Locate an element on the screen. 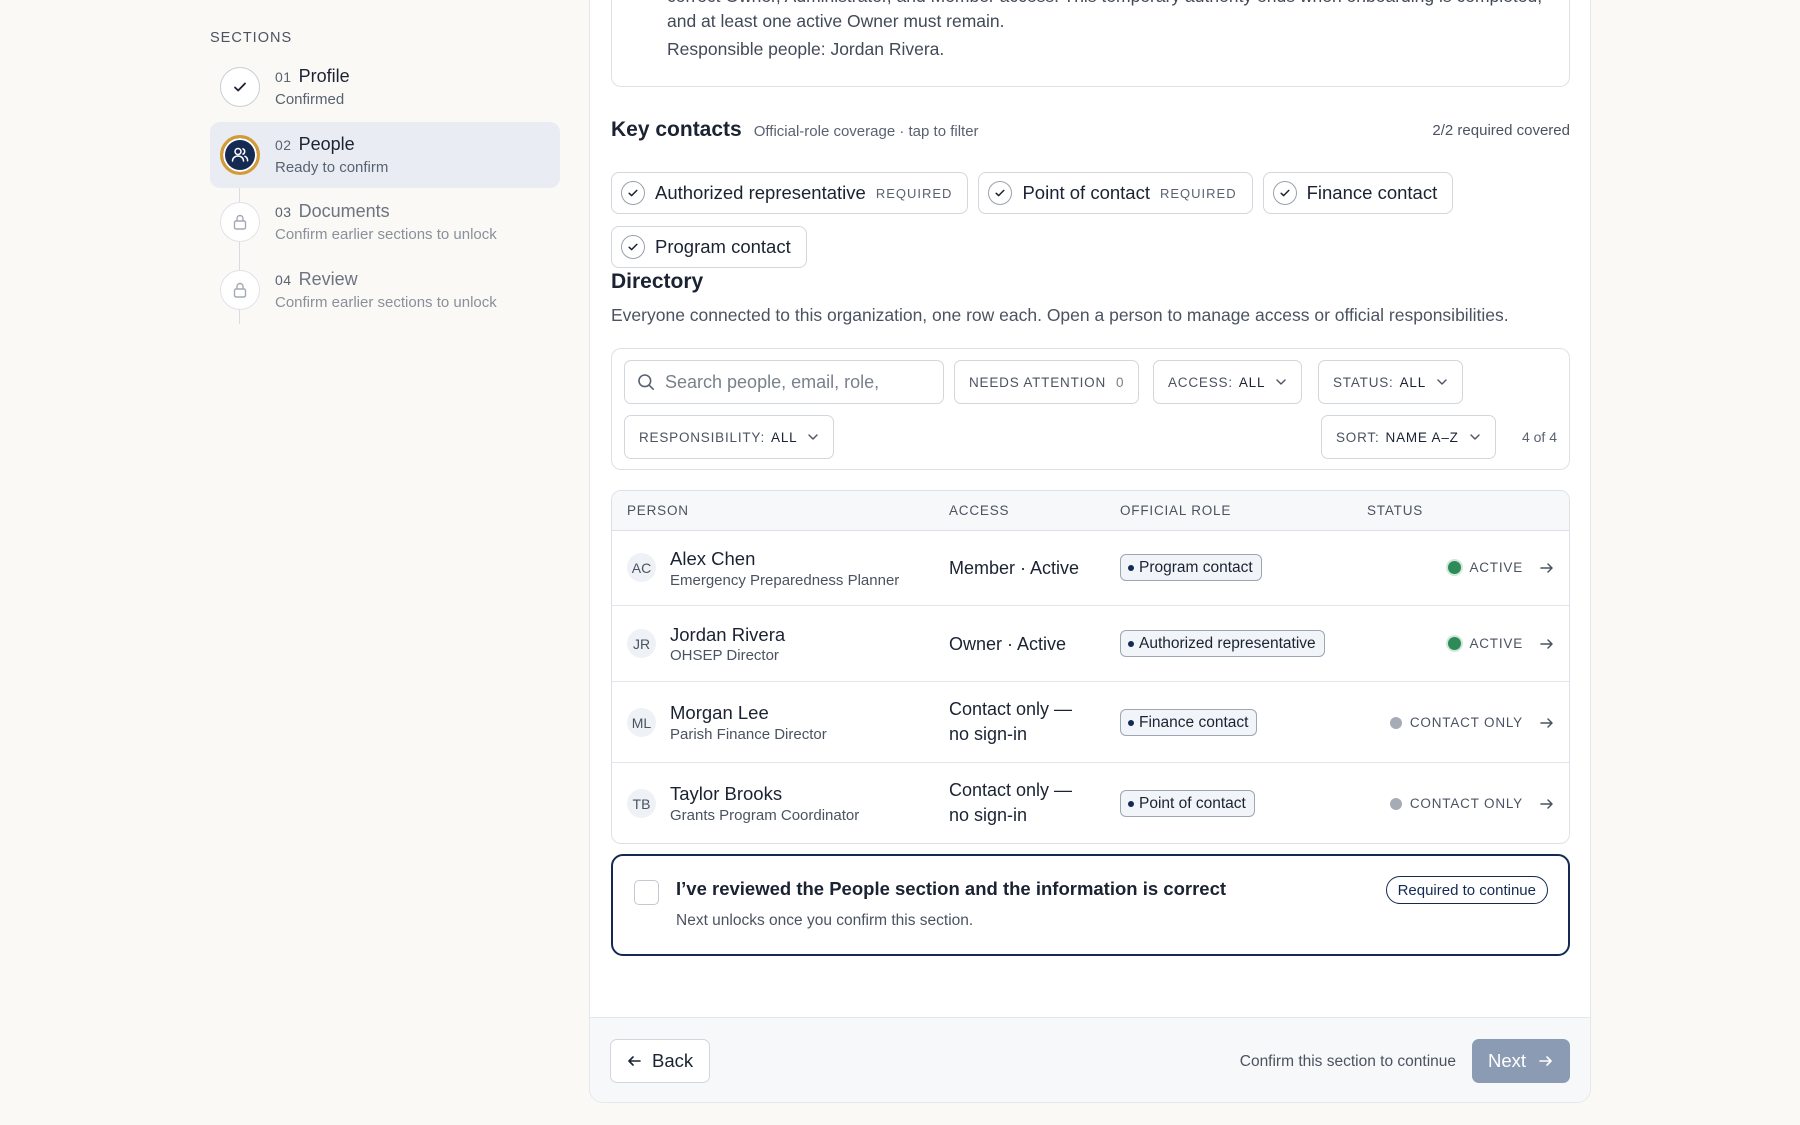 This screenshot has width=1800, height=1125. chip-point-of-contact: Point of contact REQUIRED is located at coordinates (1115, 193).